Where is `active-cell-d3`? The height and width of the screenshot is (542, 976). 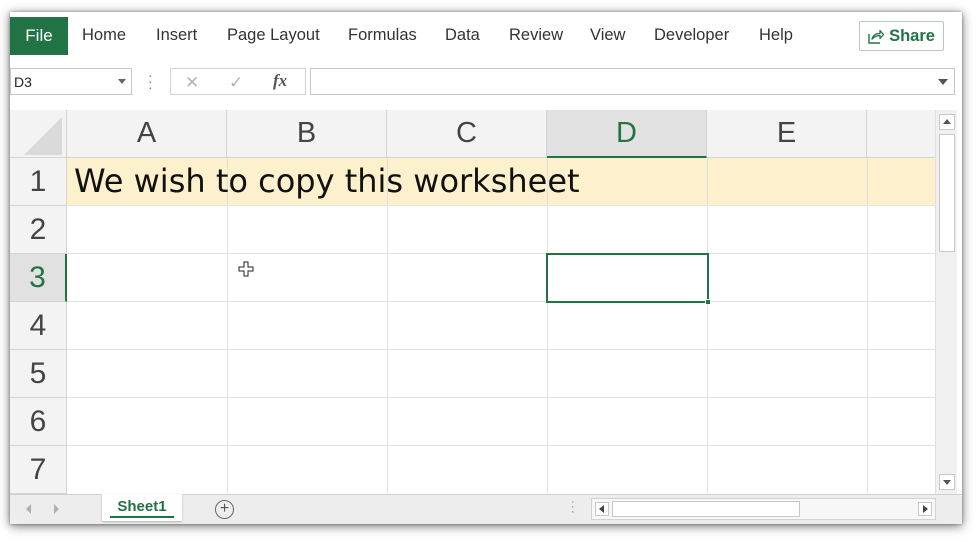 active-cell-d3 is located at coordinates (627, 278).